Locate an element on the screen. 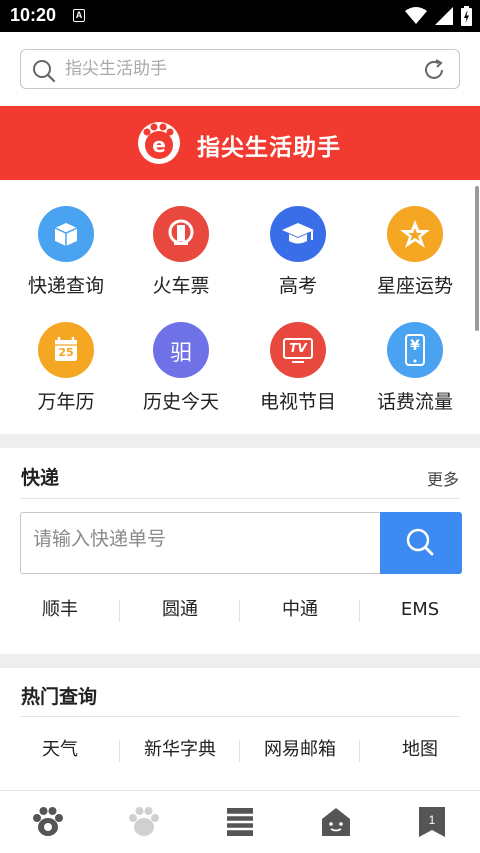 Image resolution: width=480 pixels, height=853 pixels. phone-bill-glyph: ¥ is located at coordinates (415, 346).